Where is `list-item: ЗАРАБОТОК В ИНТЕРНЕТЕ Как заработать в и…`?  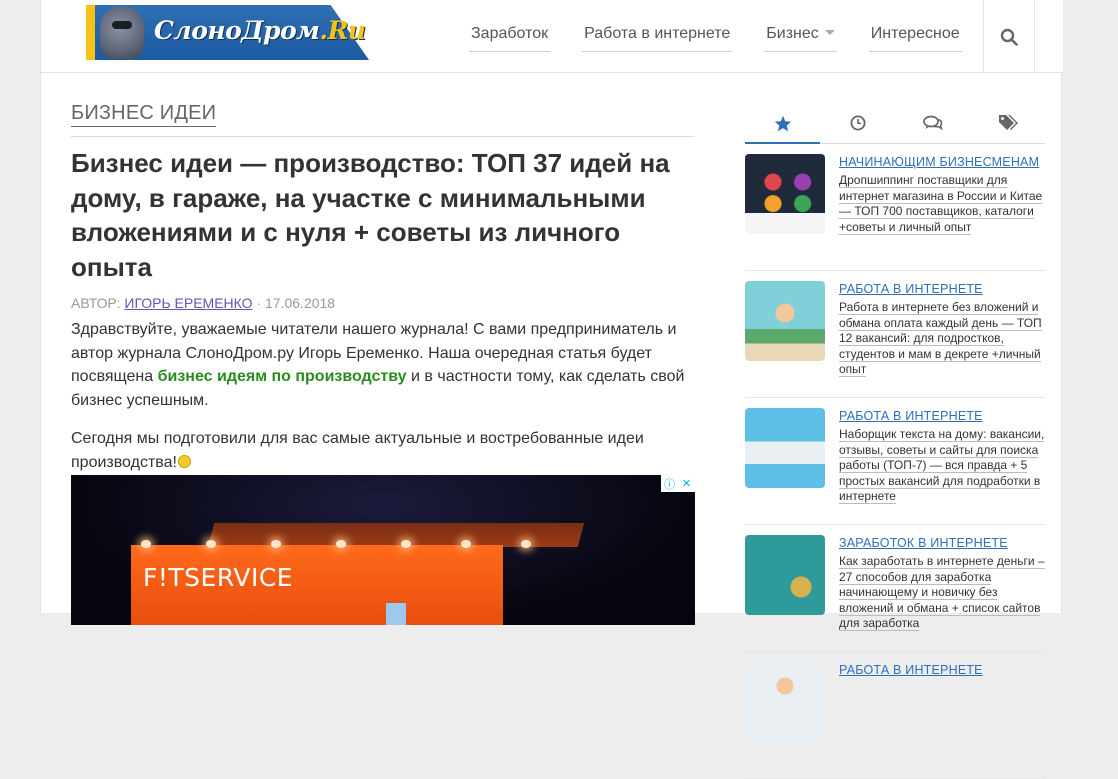 list-item: ЗАРАБОТОК В ИНТЕРНЕТЕ Как заработать в и… is located at coordinates (895, 593).